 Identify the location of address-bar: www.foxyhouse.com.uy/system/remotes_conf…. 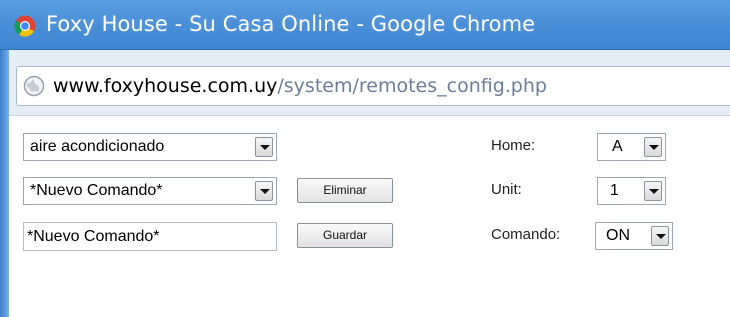
(373, 86).